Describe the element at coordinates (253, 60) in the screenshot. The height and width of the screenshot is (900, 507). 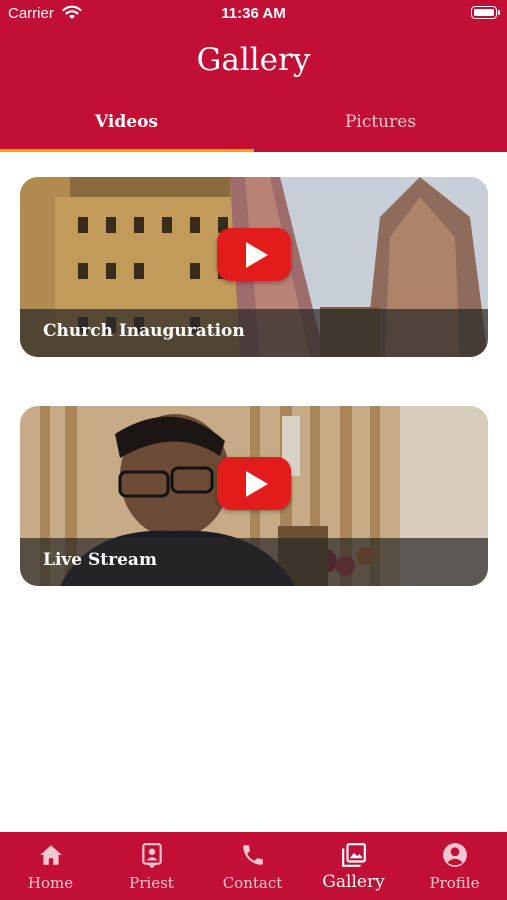
I see `page-title: Gallery` at that location.